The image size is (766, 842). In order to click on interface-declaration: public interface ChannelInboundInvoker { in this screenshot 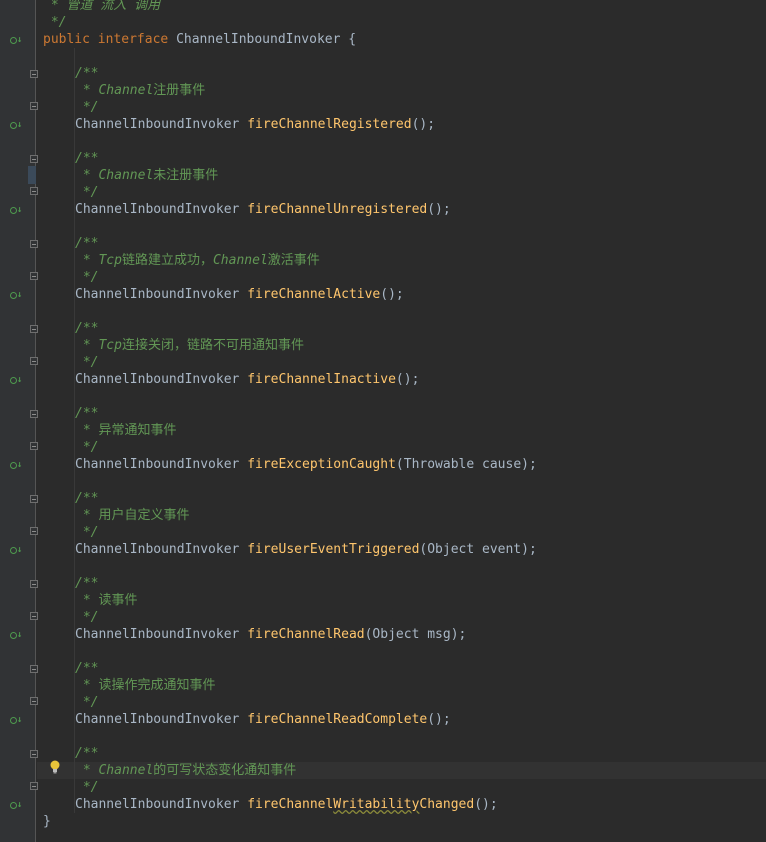, I will do `click(401, 39)`.